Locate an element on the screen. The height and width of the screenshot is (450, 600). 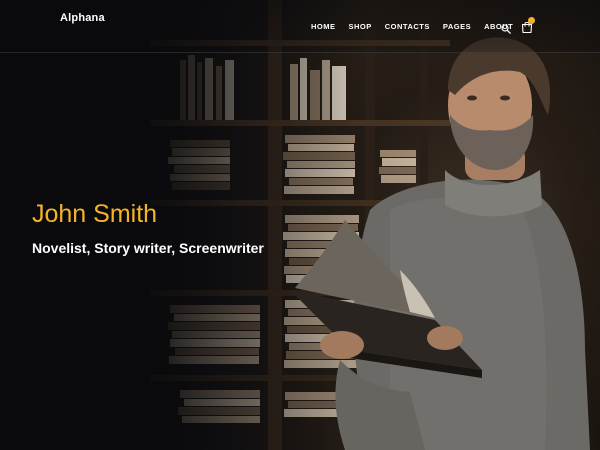
nav-item-shop: SHOP is located at coordinates (360, 26).